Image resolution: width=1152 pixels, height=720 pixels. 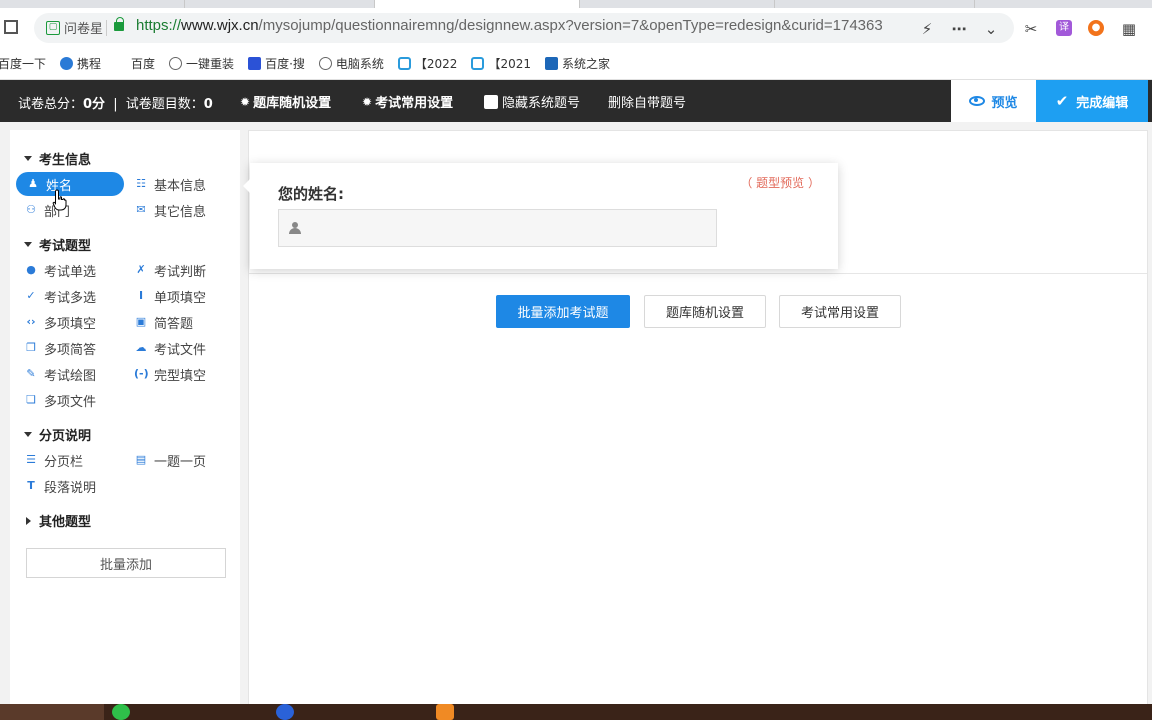 I want to click on sidebar-item-other-info: ✉ 其它信息, so click(x=170, y=210).